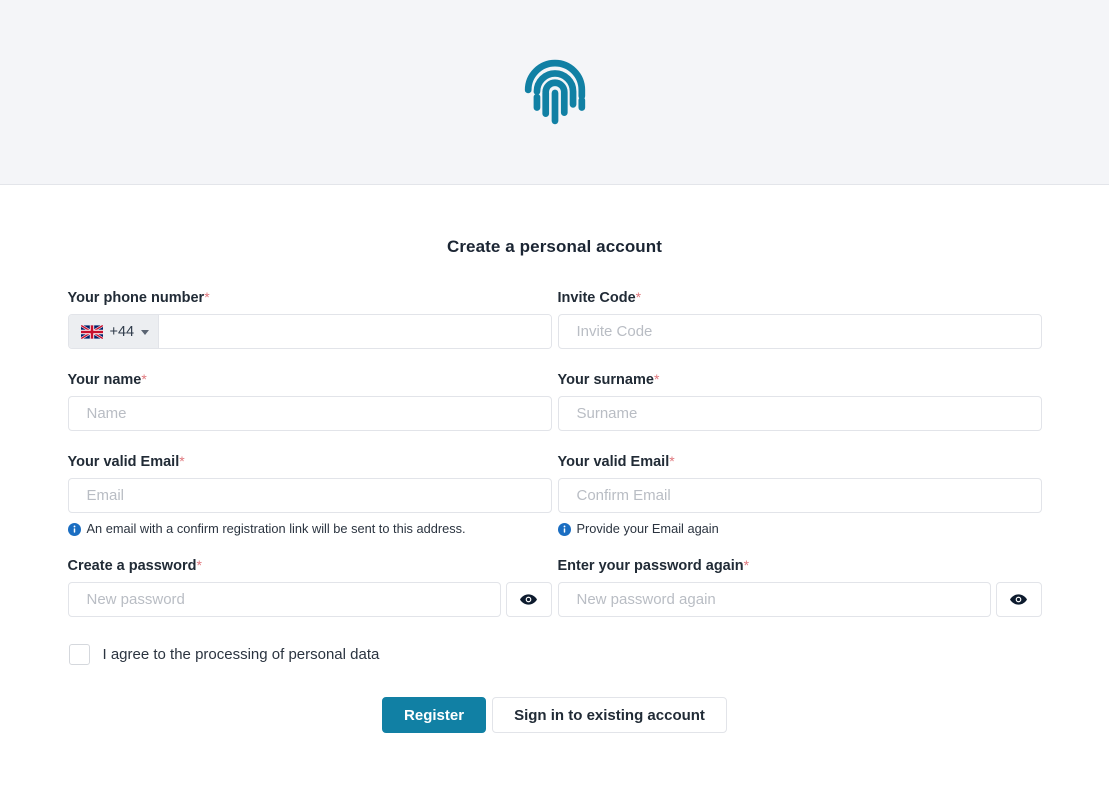  What do you see at coordinates (799, 529) in the screenshot?
I see `email-confirm-hint: Provide your Email again` at bounding box center [799, 529].